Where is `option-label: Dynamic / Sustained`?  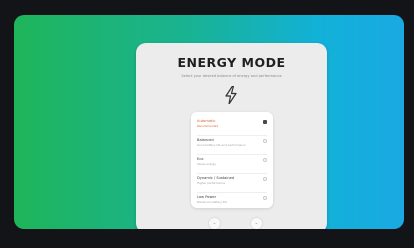 option-label: Dynamic / Sustained is located at coordinates (216, 178).